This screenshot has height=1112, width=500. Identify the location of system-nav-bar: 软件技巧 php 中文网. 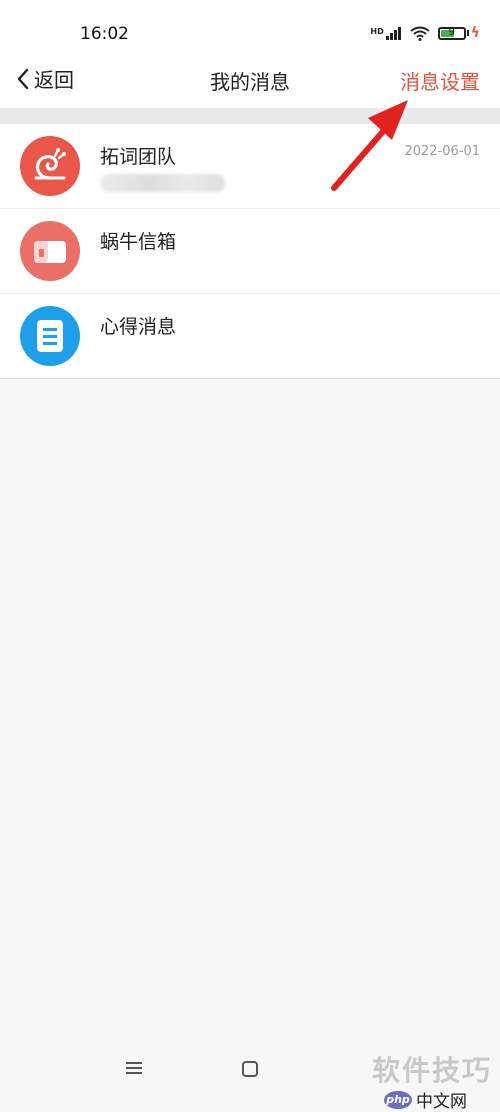
(250, 1076).